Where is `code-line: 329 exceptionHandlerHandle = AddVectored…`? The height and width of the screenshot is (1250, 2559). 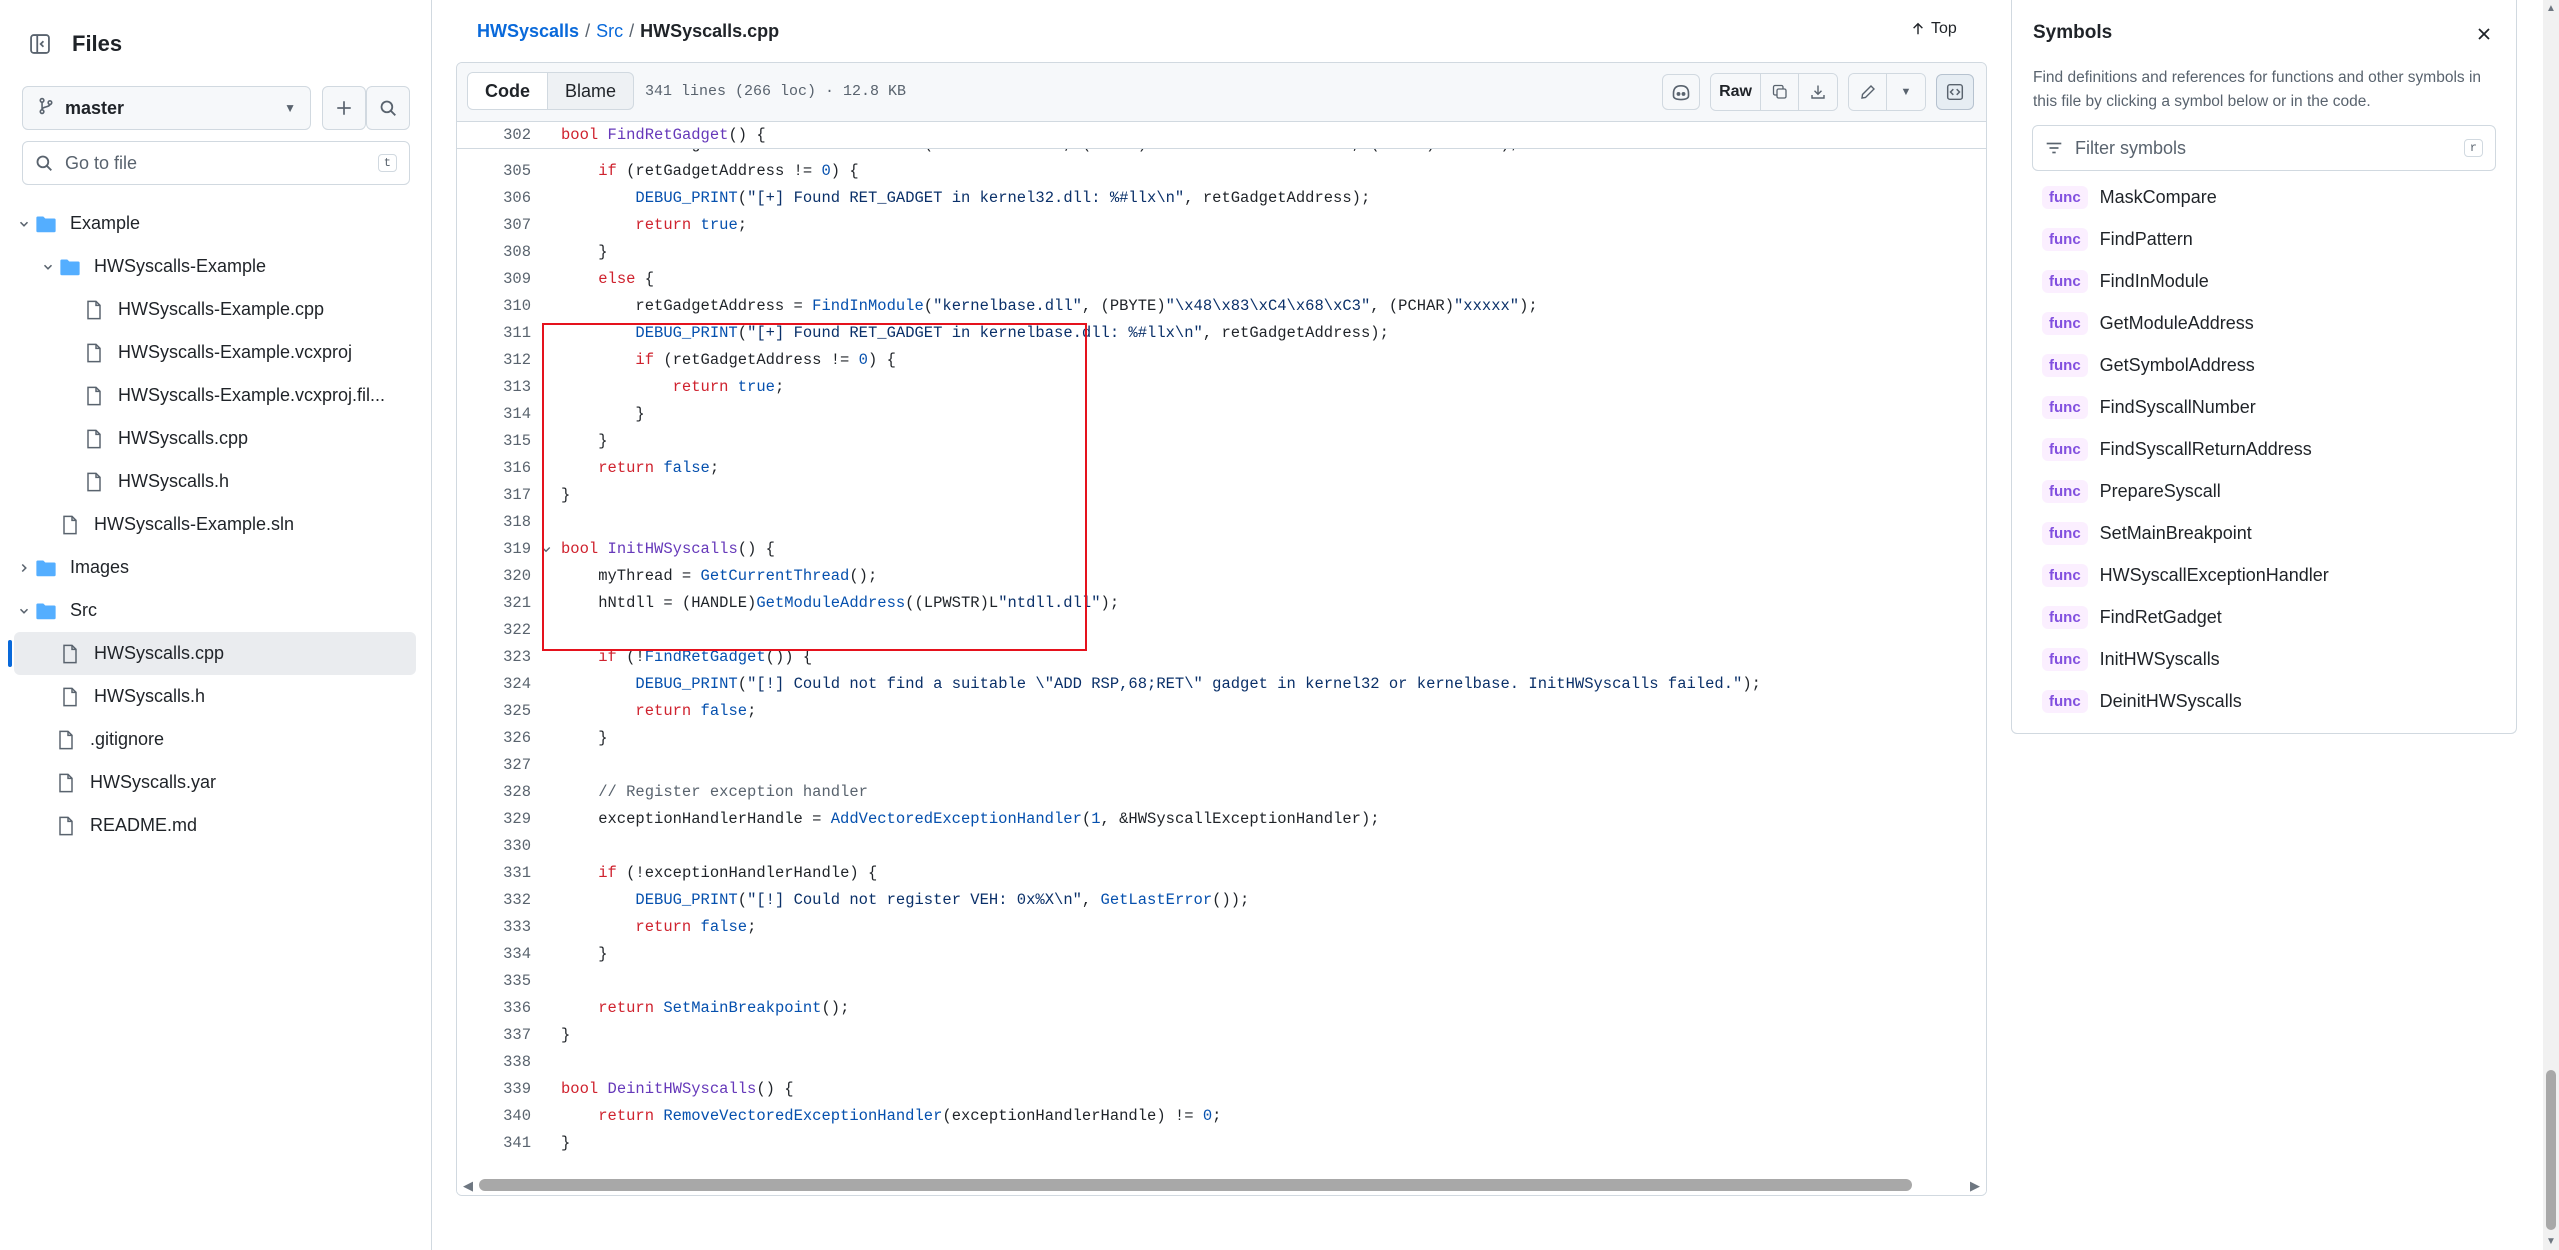
code-line: 329 exceptionHandlerHandle = AddVectored… is located at coordinates (1221, 818).